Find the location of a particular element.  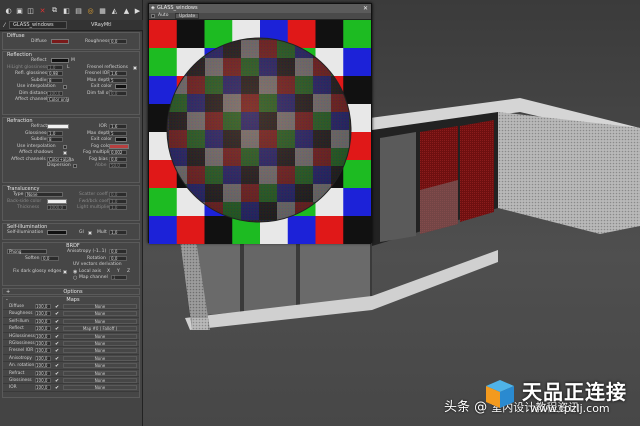

dim-distance-spinner: 100,0 is located at coordinates (55, 93).